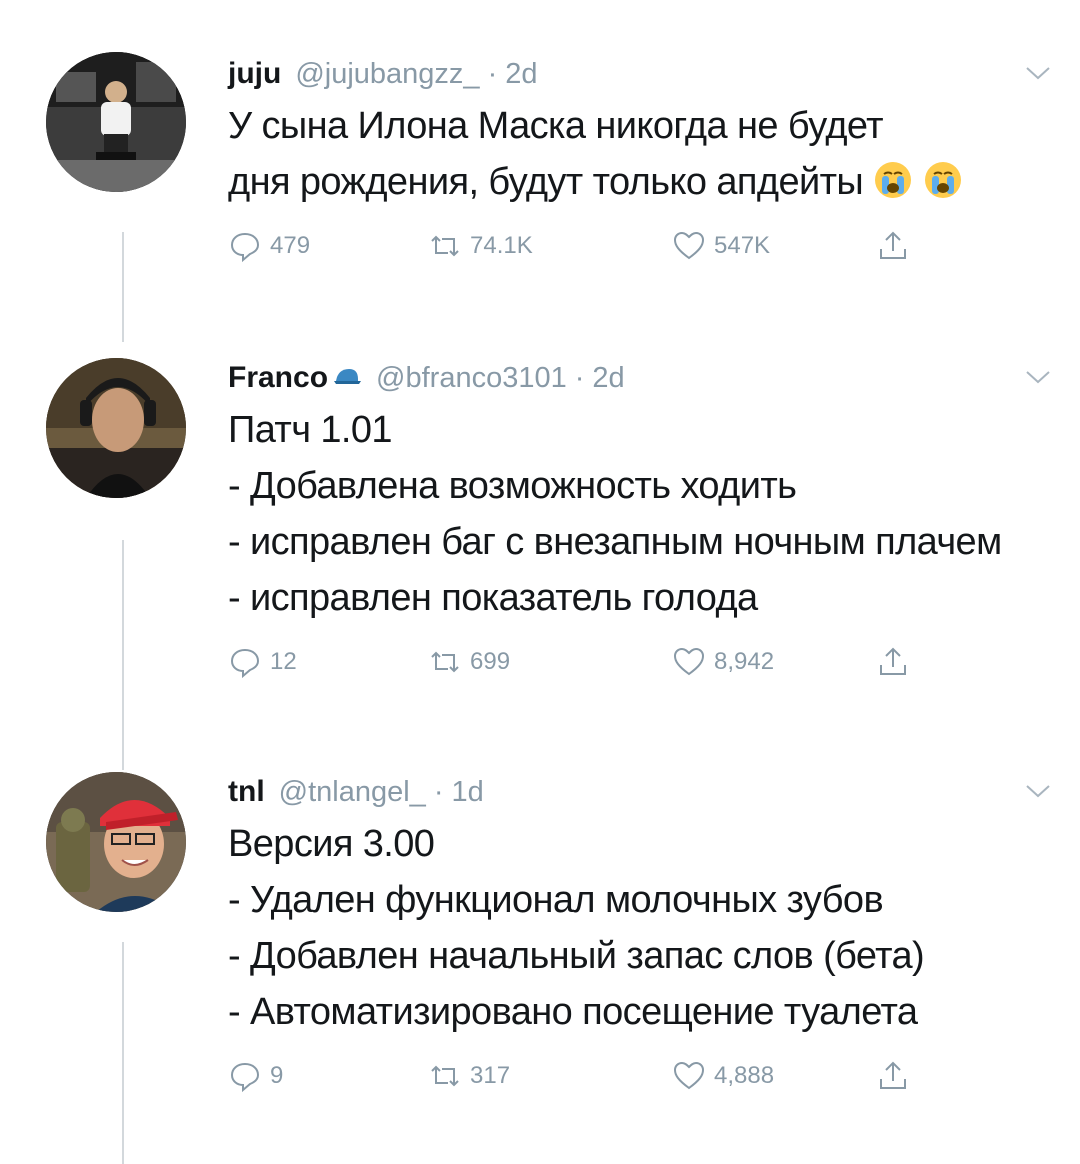  Describe the element at coordinates (644, 792) in the screenshot. I see `tweet-header: tnl @tnlangel_ · 1d` at that location.